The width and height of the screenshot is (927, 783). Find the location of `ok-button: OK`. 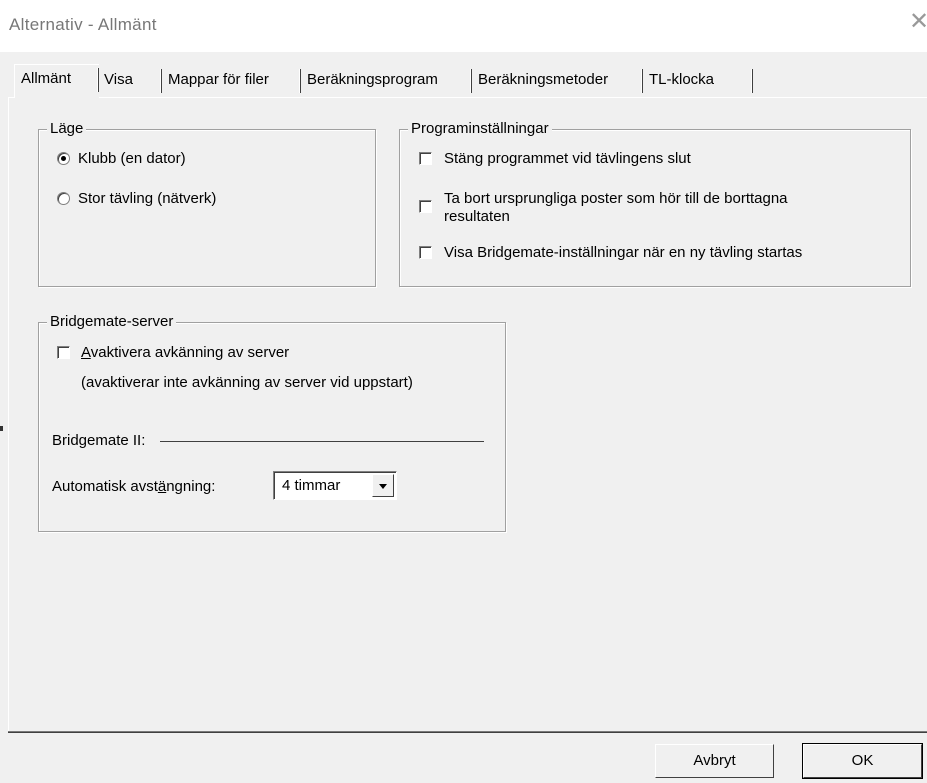

ok-button: OK is located at coordinates (862, 761).